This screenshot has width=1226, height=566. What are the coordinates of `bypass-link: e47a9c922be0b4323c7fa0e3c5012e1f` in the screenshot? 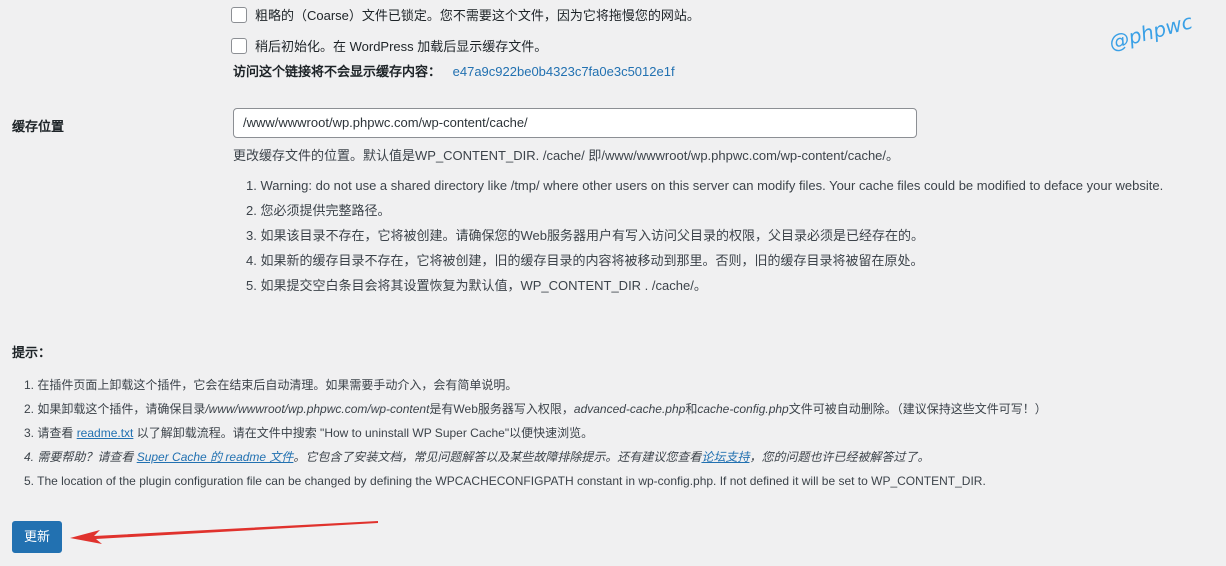 It's located at (564, 71).